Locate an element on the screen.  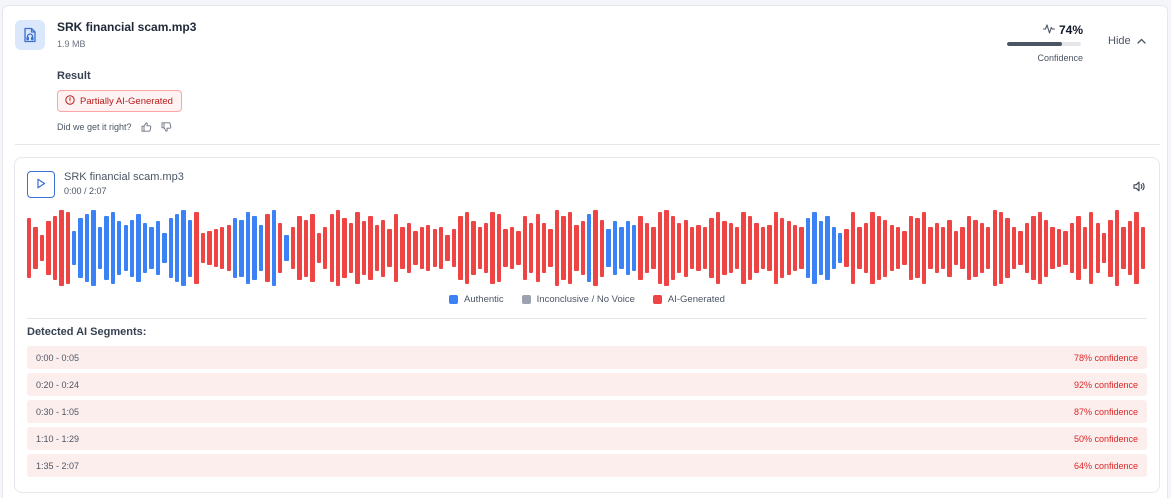
thumbs-up-icon is located at coordinates (146, 127).